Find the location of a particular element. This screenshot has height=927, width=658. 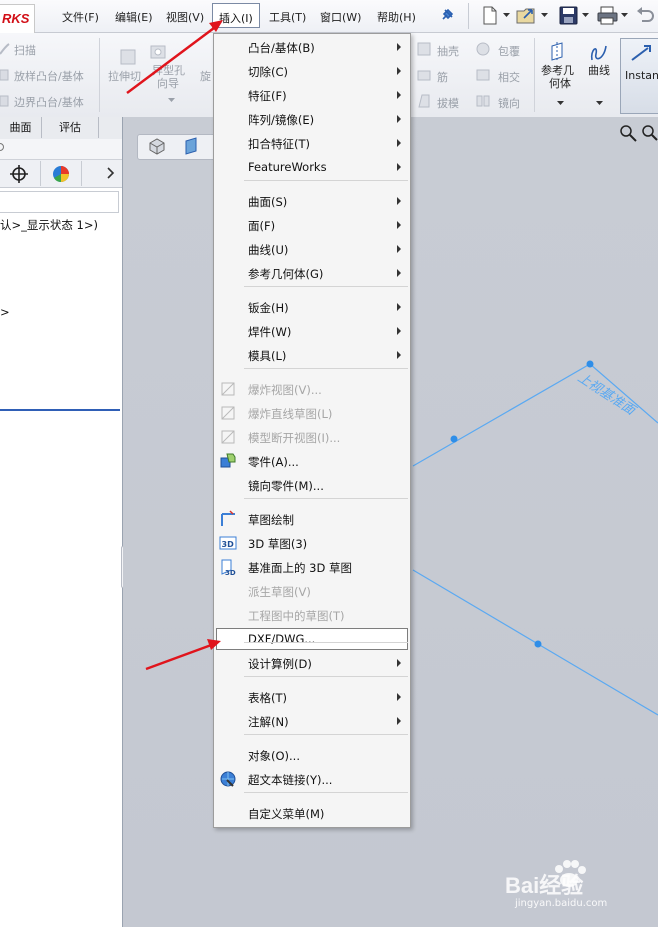

loft-boss-icon is located at coordinates (4, 75).